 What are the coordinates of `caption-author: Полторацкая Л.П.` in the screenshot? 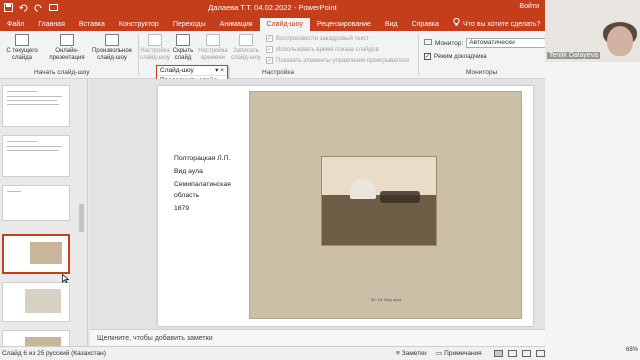 It's located at (202, 158).